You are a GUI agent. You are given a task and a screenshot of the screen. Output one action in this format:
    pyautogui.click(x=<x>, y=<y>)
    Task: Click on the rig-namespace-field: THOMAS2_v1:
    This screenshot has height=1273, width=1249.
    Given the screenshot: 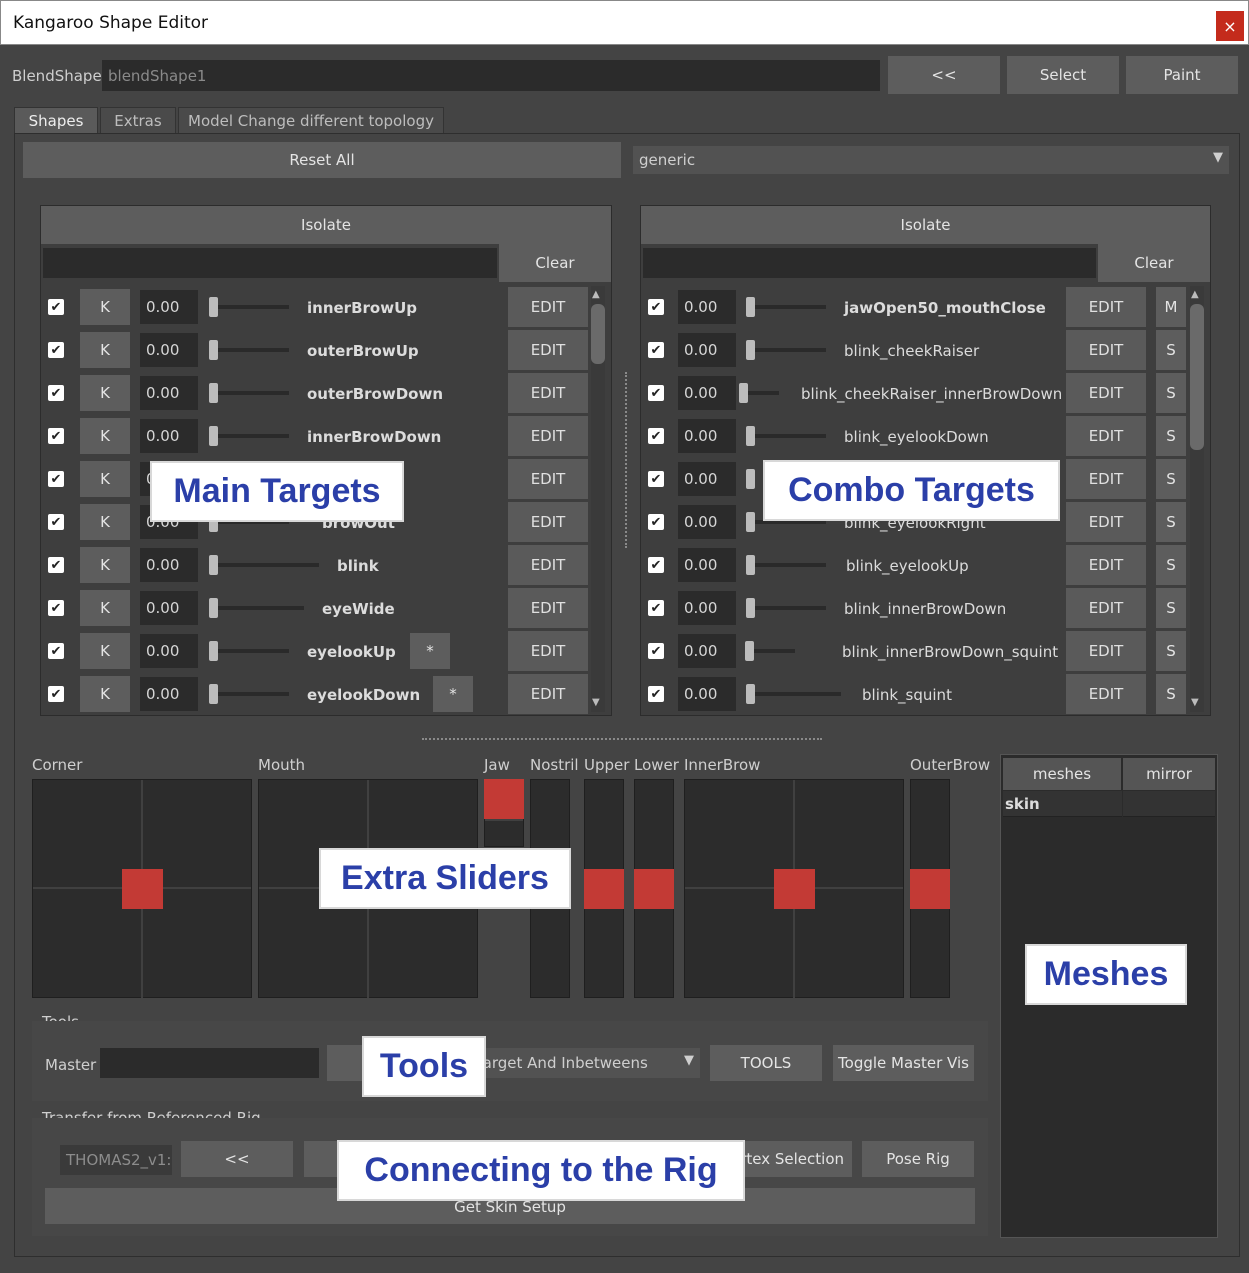 What is the action you would take?
    pyautogui.click(x=116, y=1160)
    